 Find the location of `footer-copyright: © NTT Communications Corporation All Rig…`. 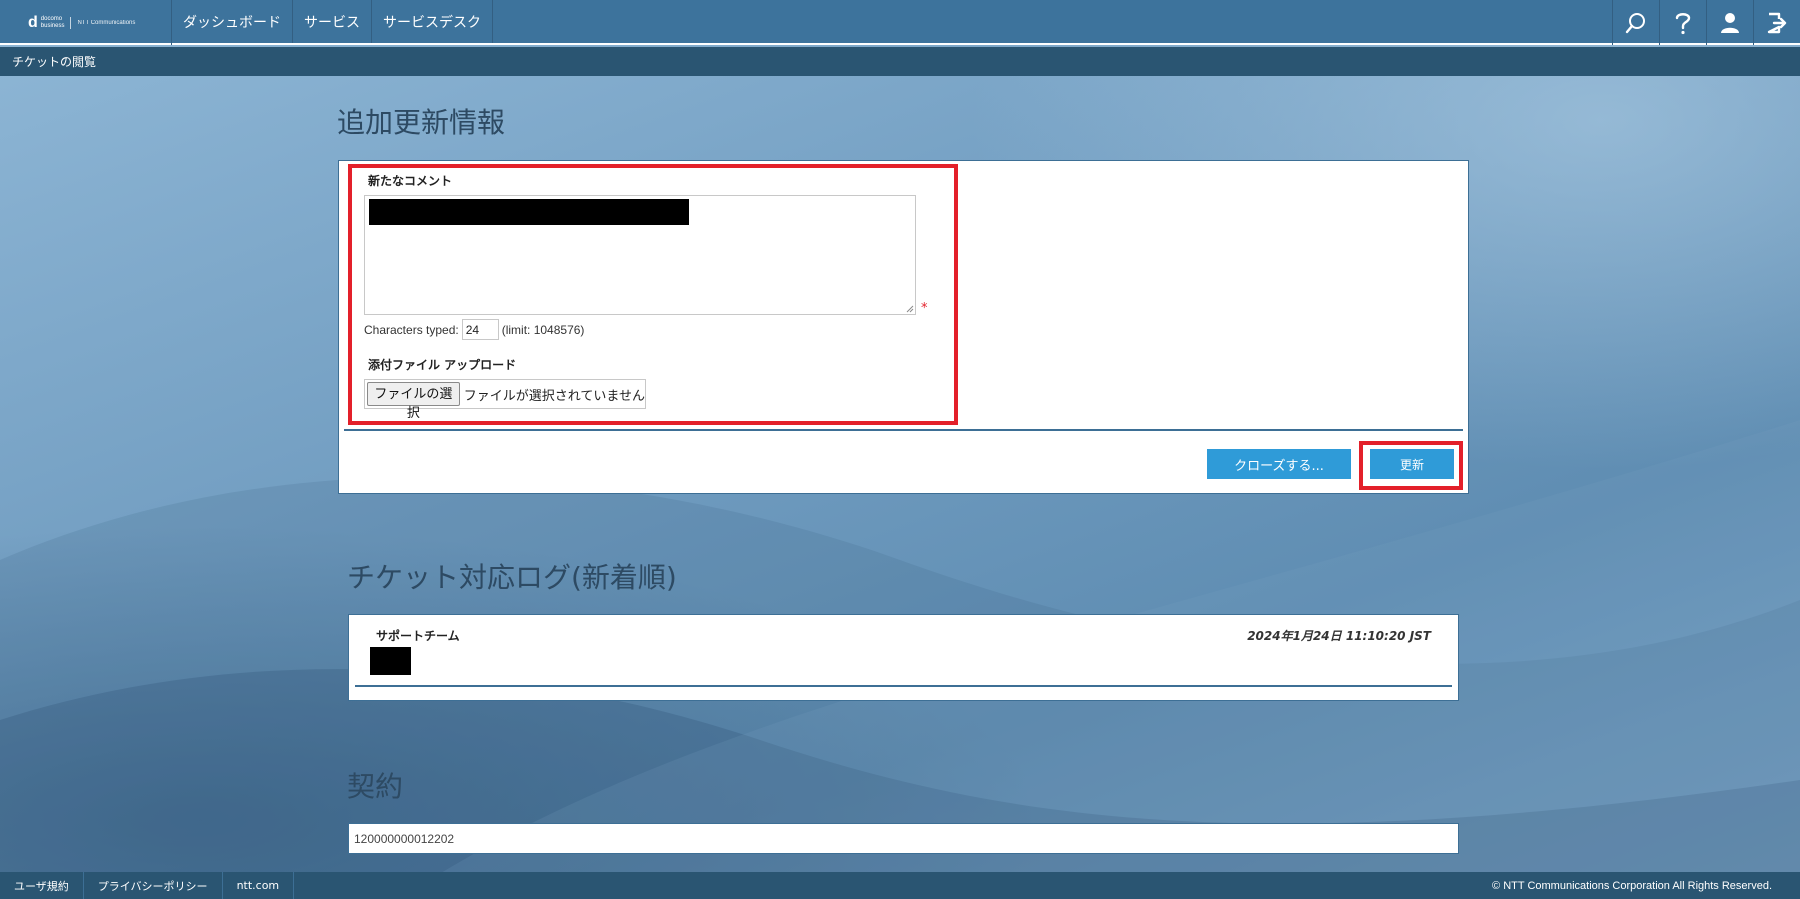

footer-copyright: © NTT Communications Corporation All Rig… is located at coordinates (1632, 885).